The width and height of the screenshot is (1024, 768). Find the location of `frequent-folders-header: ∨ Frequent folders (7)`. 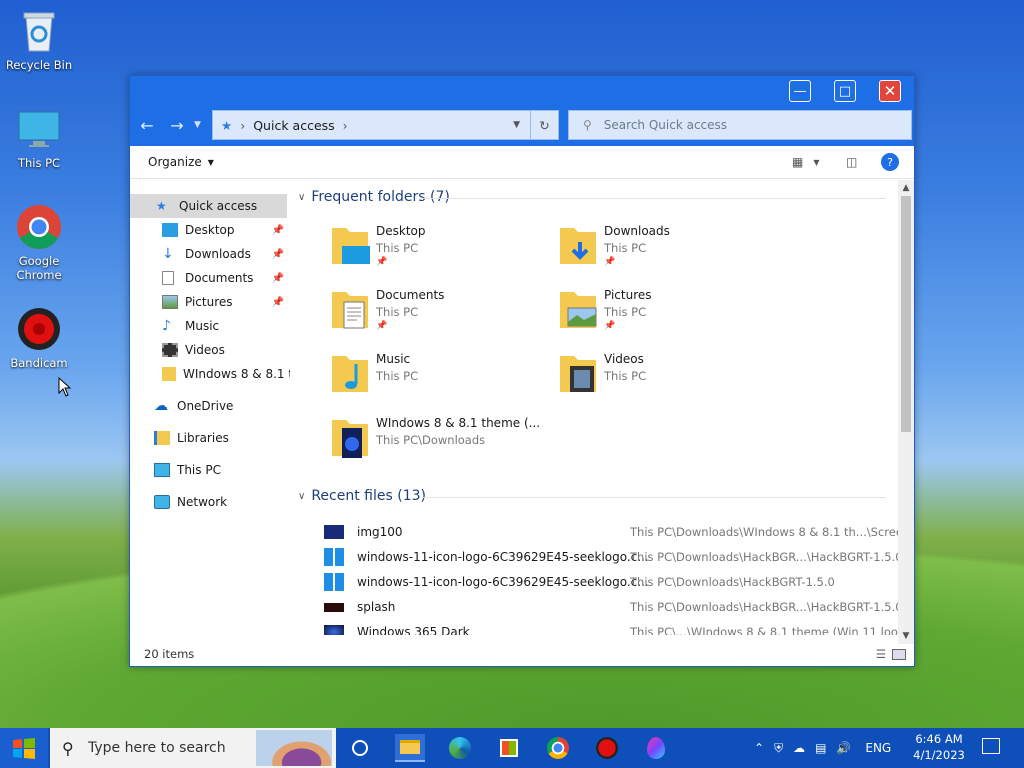

frequent-folders-header: ∨ Frequent folders (7) is located at coordinates (374, 197).